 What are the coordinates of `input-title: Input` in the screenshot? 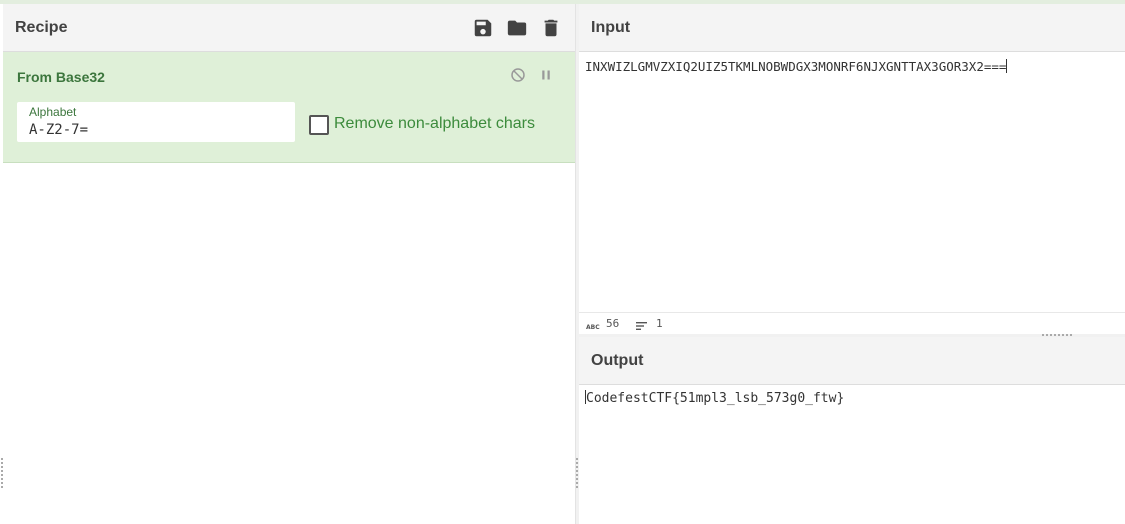 It's located at (611, 27).